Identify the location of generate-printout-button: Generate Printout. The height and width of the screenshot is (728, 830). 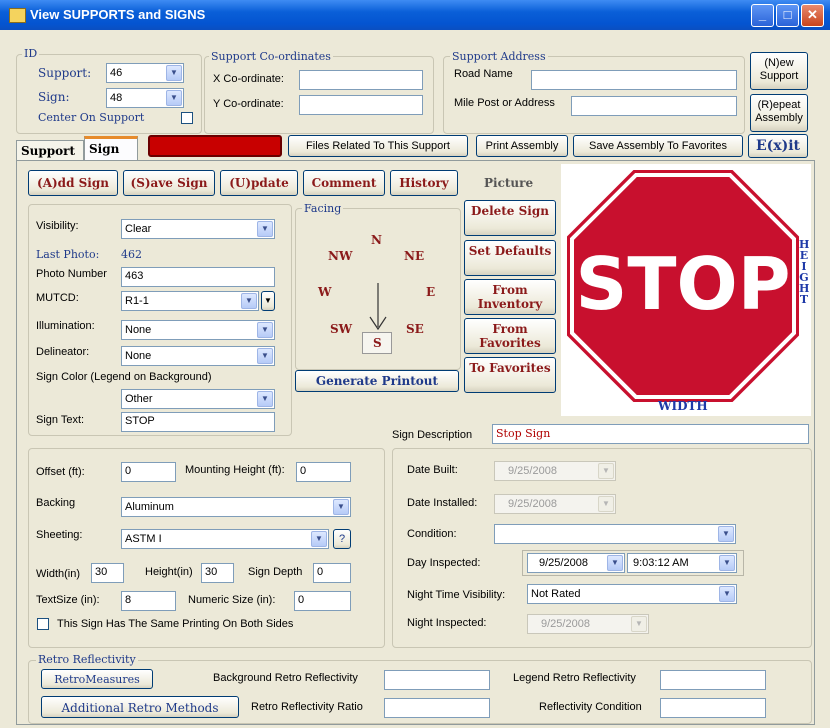
(377, 381).